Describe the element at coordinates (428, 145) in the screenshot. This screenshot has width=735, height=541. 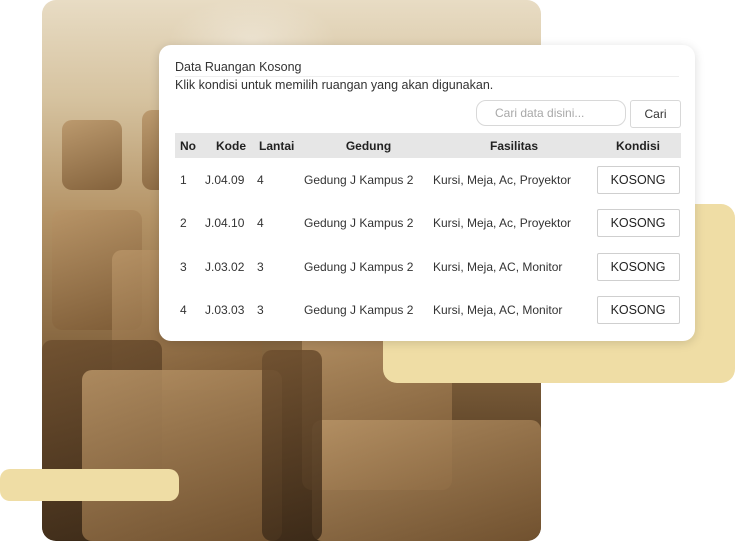
I see `table-header: No Kode Lantai Gedung Fasilitas Kondisi` at that location.